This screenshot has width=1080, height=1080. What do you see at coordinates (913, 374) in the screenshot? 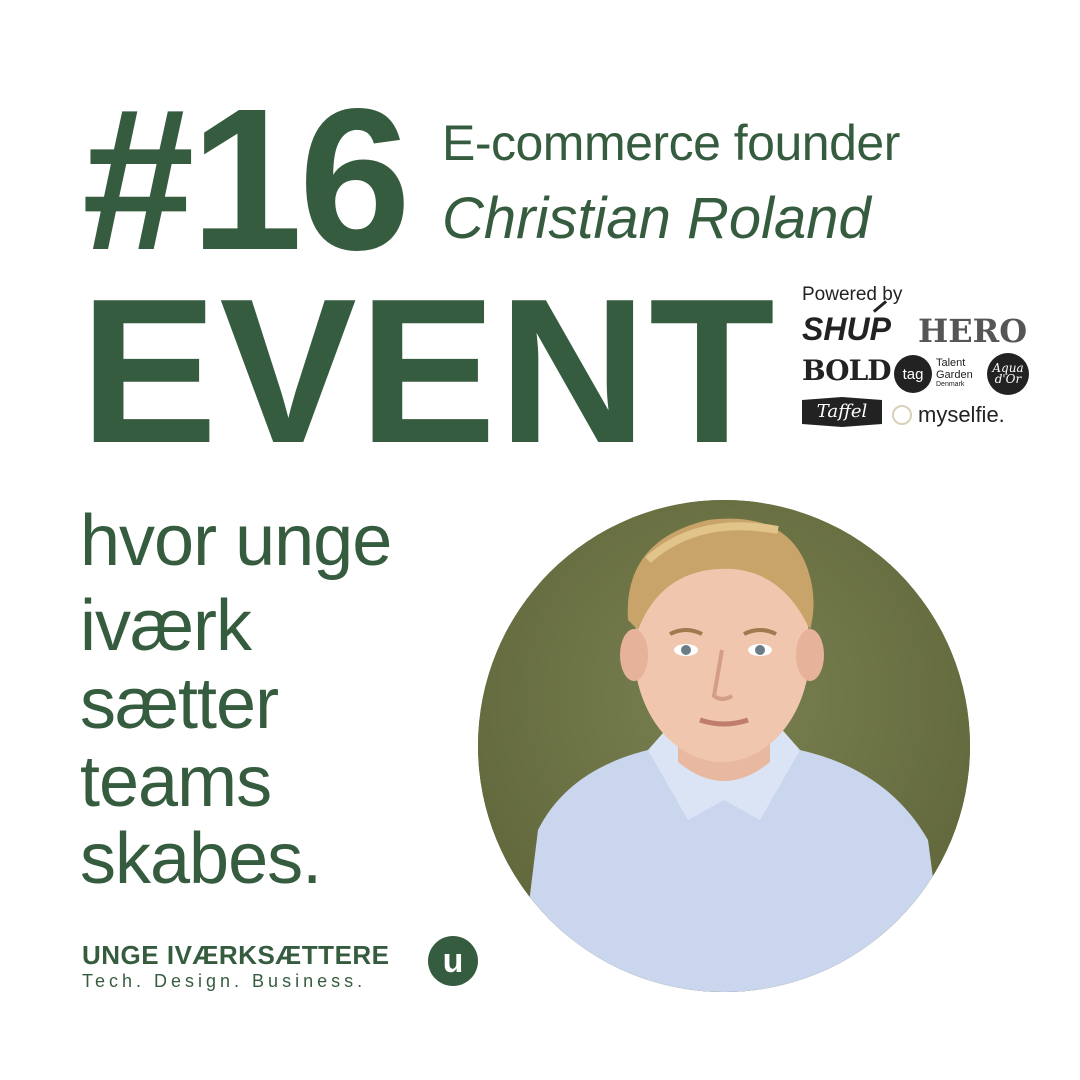
I see `sponsor-logo-tag: tag` at bounding box center [913, 374].